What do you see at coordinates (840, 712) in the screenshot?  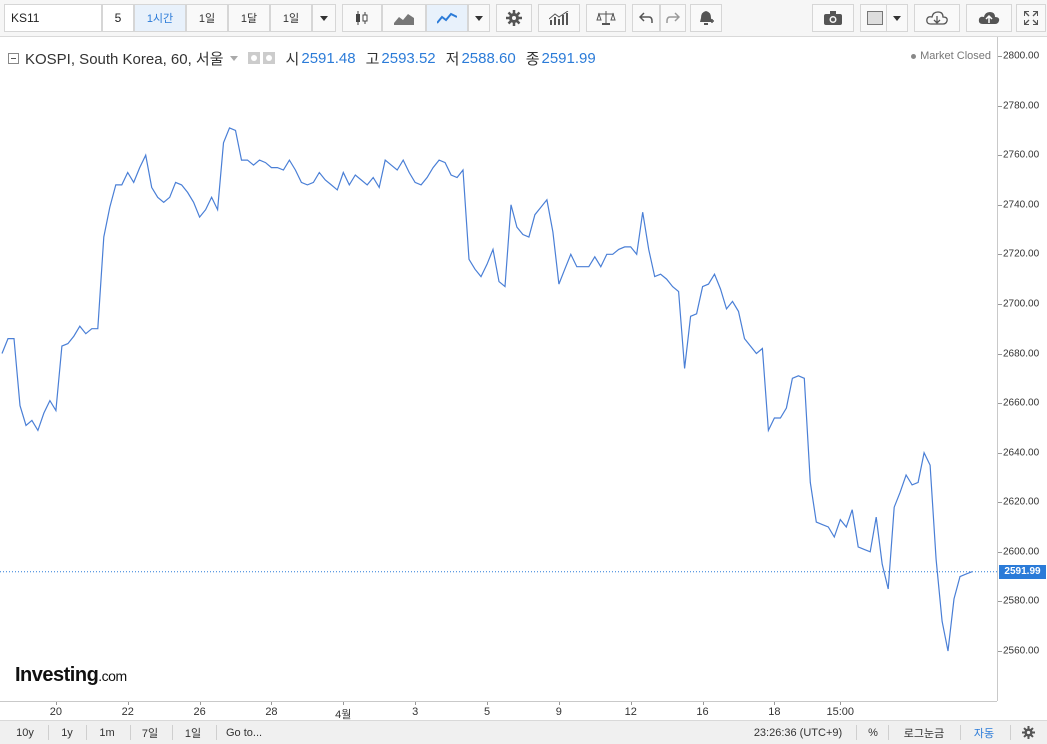 I see `x-tick-label: 15:00` at bounding box center [840, 712].